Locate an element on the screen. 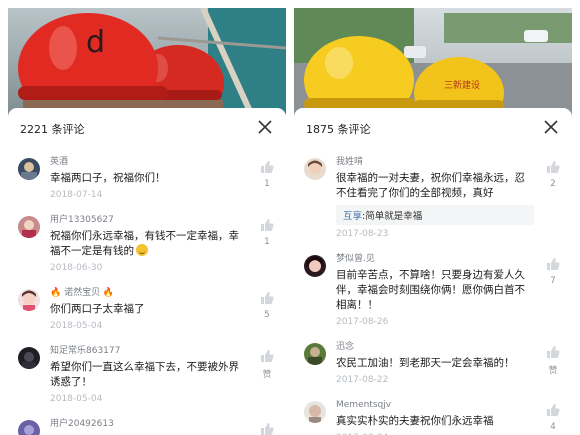  comment-item: 迅念 农民工加油！到老那天一定会幸福的！ 2017-08-22 赞 is located at coordinates (433, 364).